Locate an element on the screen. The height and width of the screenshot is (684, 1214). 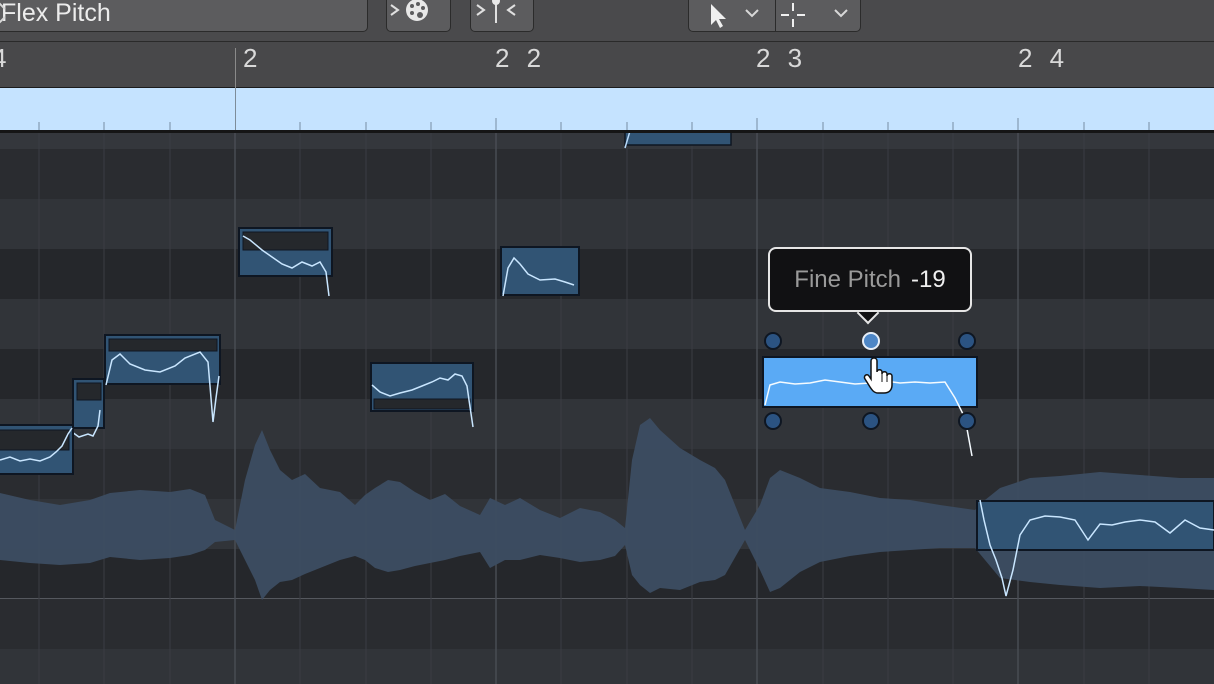
tool-icons is located at coordinates (779, 15).